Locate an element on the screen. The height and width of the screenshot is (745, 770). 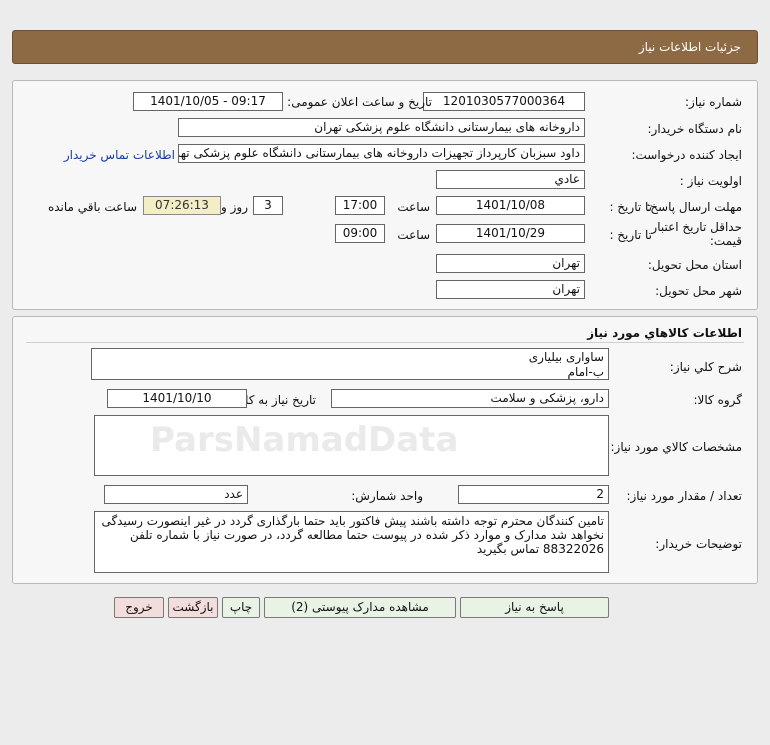
reply-to-date-label: تا تاریخ : is located at coordinates (630, 207).